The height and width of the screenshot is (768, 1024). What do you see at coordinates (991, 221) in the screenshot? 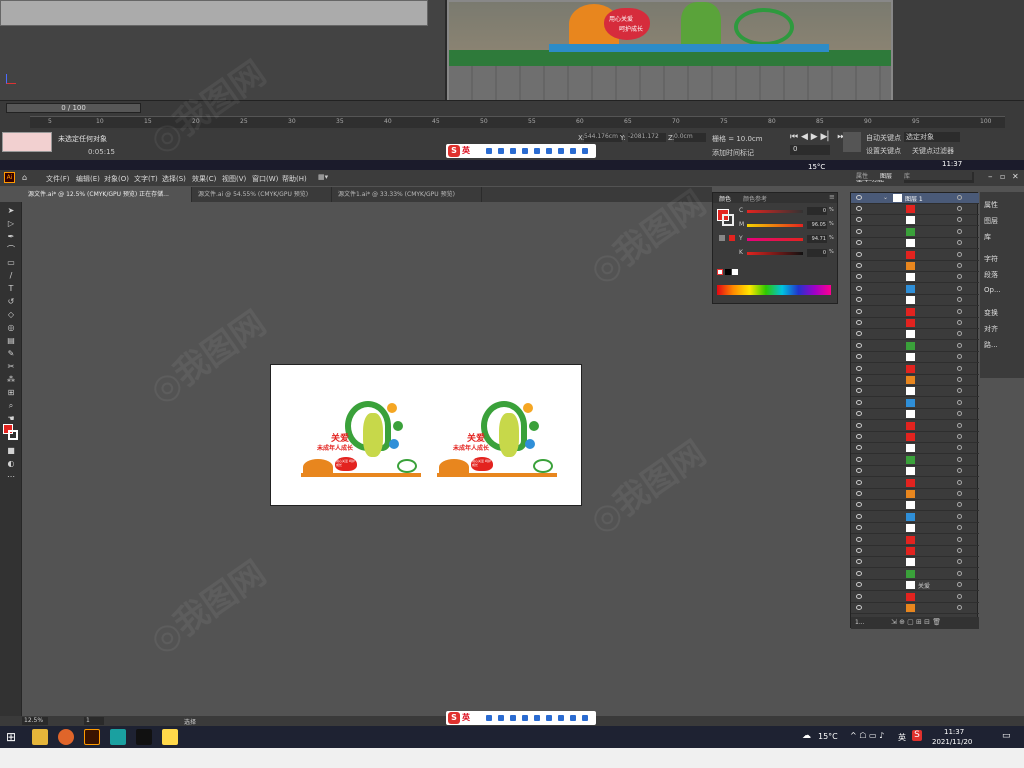
I see `dock-layers: 图层` at bounding box center [991, 221].